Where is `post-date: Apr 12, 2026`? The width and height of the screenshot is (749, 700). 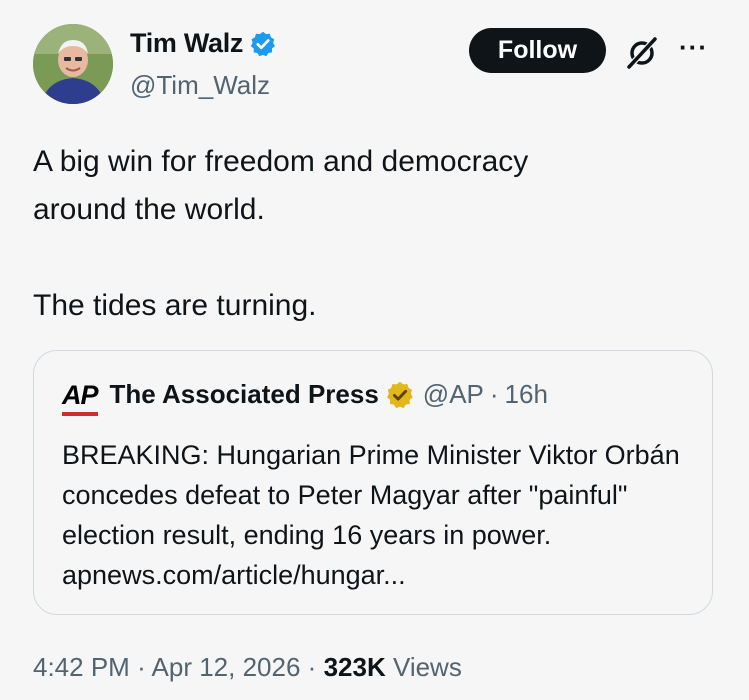
post-date: Apr 12, 2026 is located at coordinates (226, 667).